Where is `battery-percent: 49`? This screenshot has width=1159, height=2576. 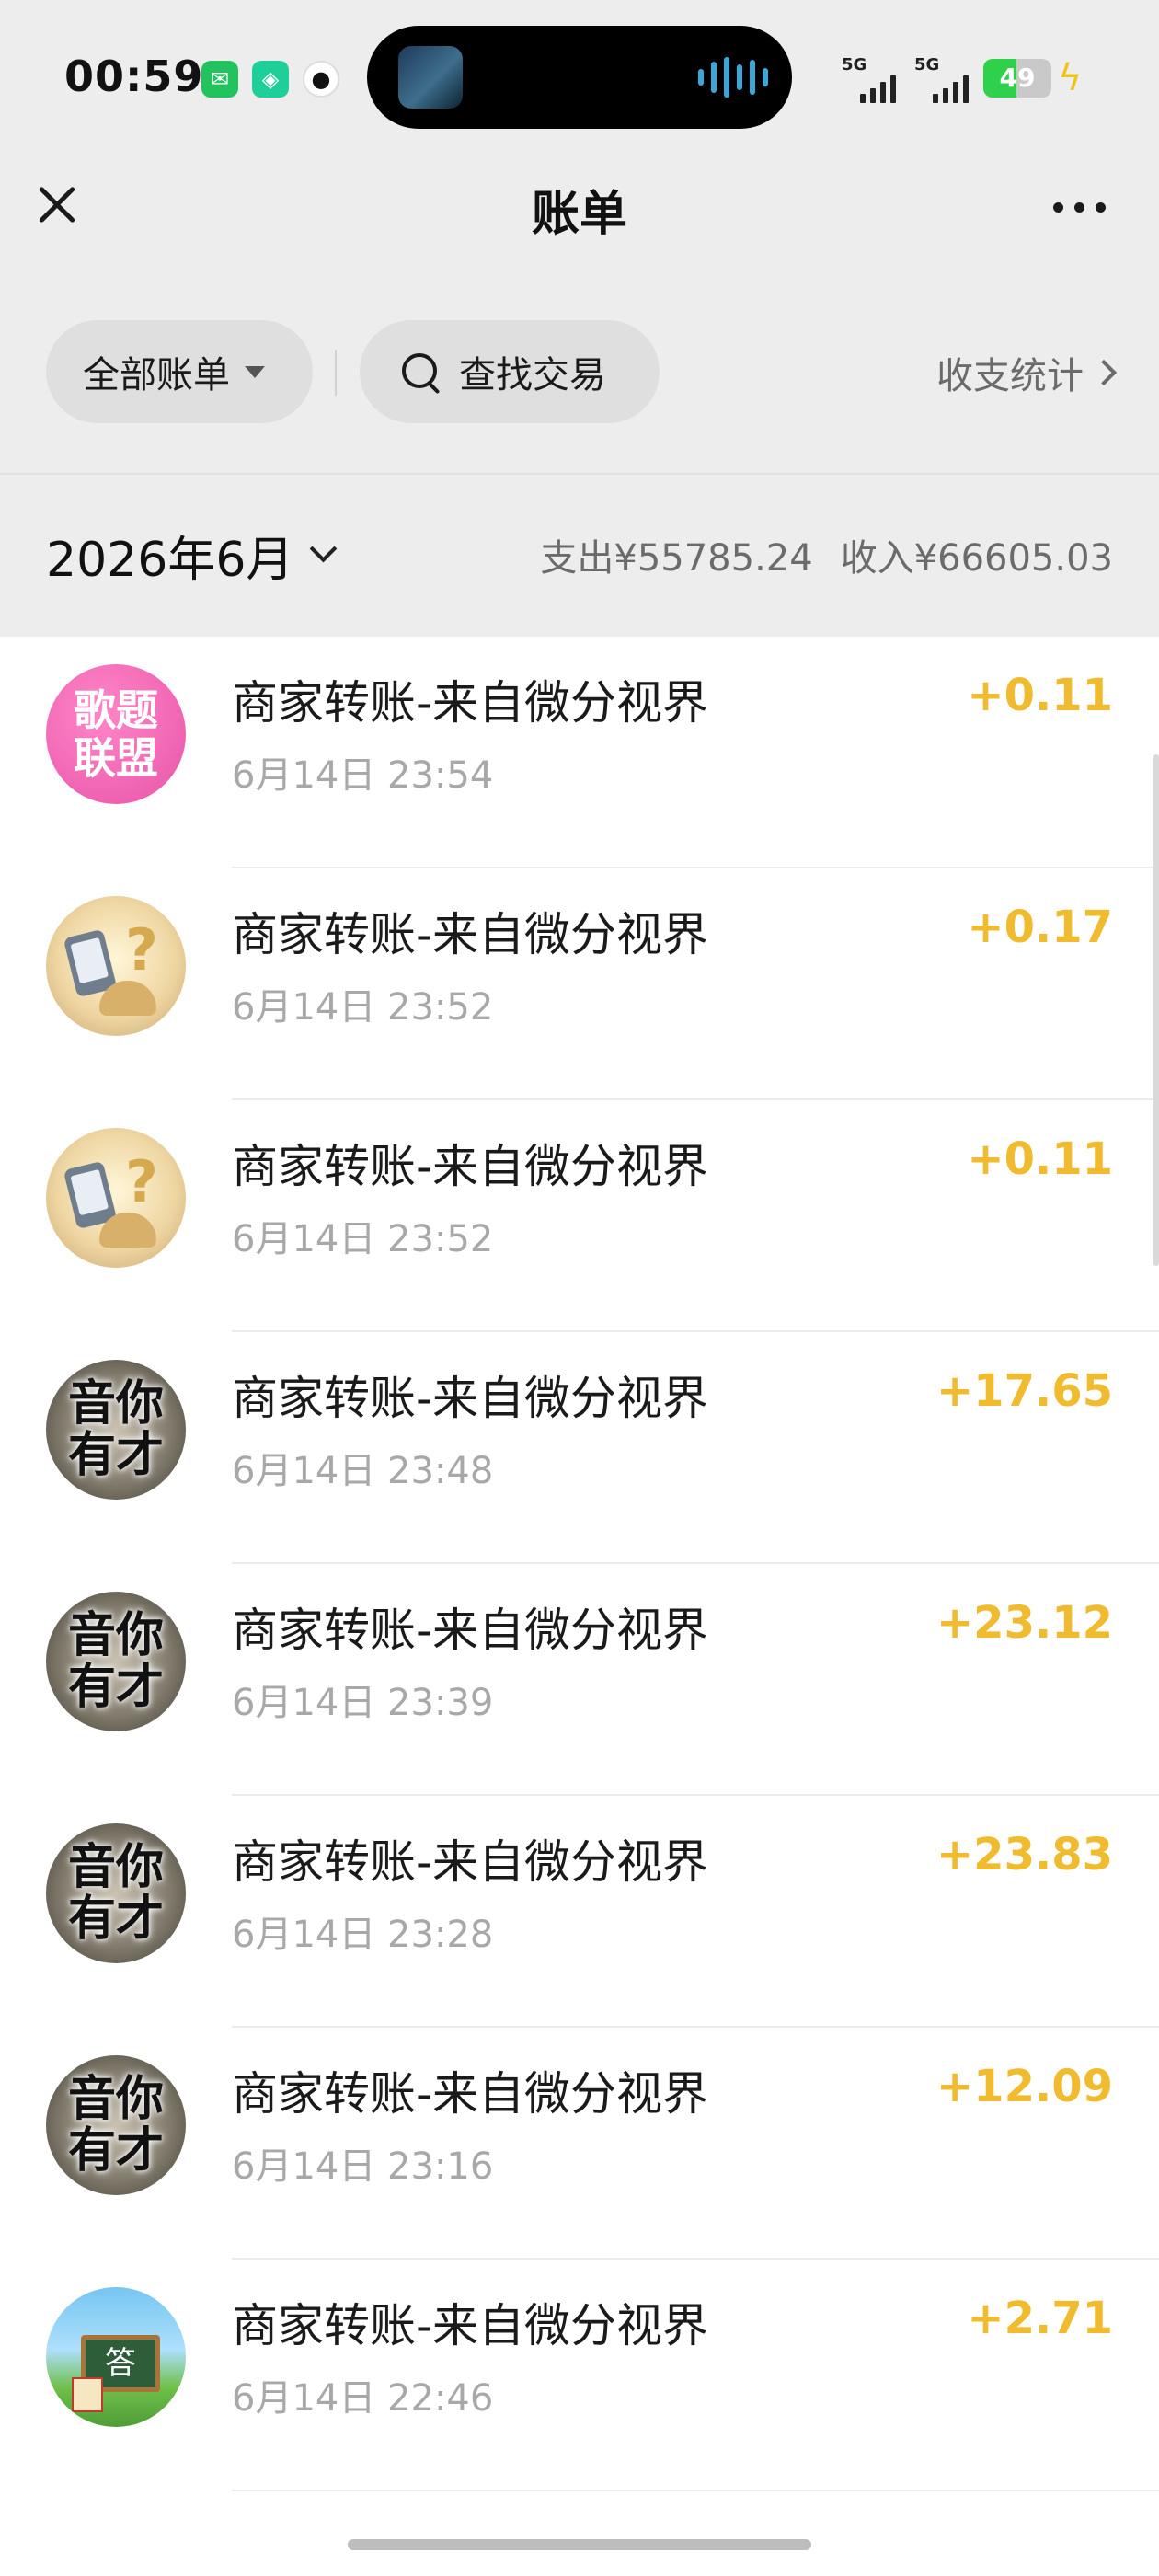
battery-percent: 49 is located at coordinates (1017, 78).